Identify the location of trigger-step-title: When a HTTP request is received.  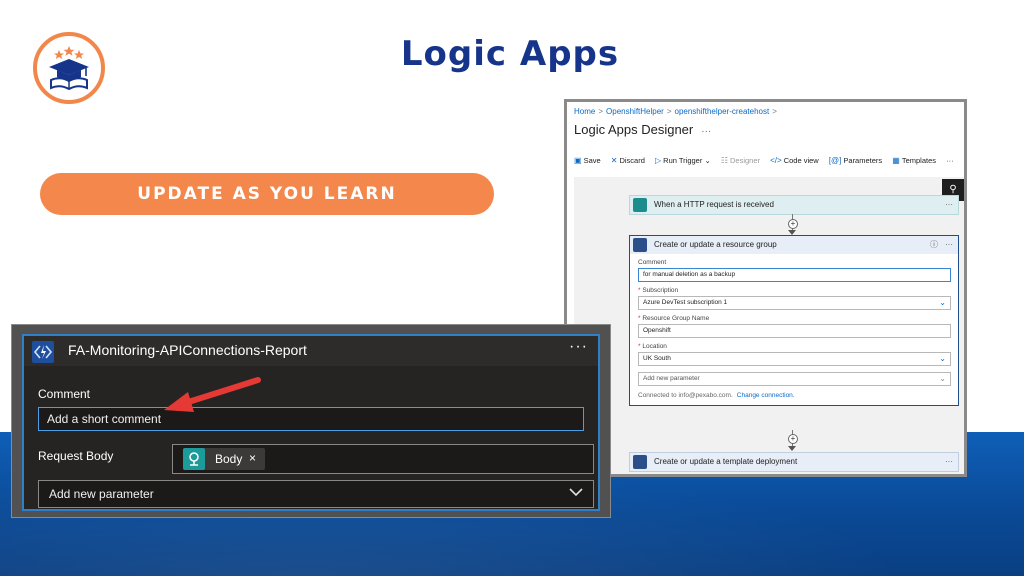
(714, 204).